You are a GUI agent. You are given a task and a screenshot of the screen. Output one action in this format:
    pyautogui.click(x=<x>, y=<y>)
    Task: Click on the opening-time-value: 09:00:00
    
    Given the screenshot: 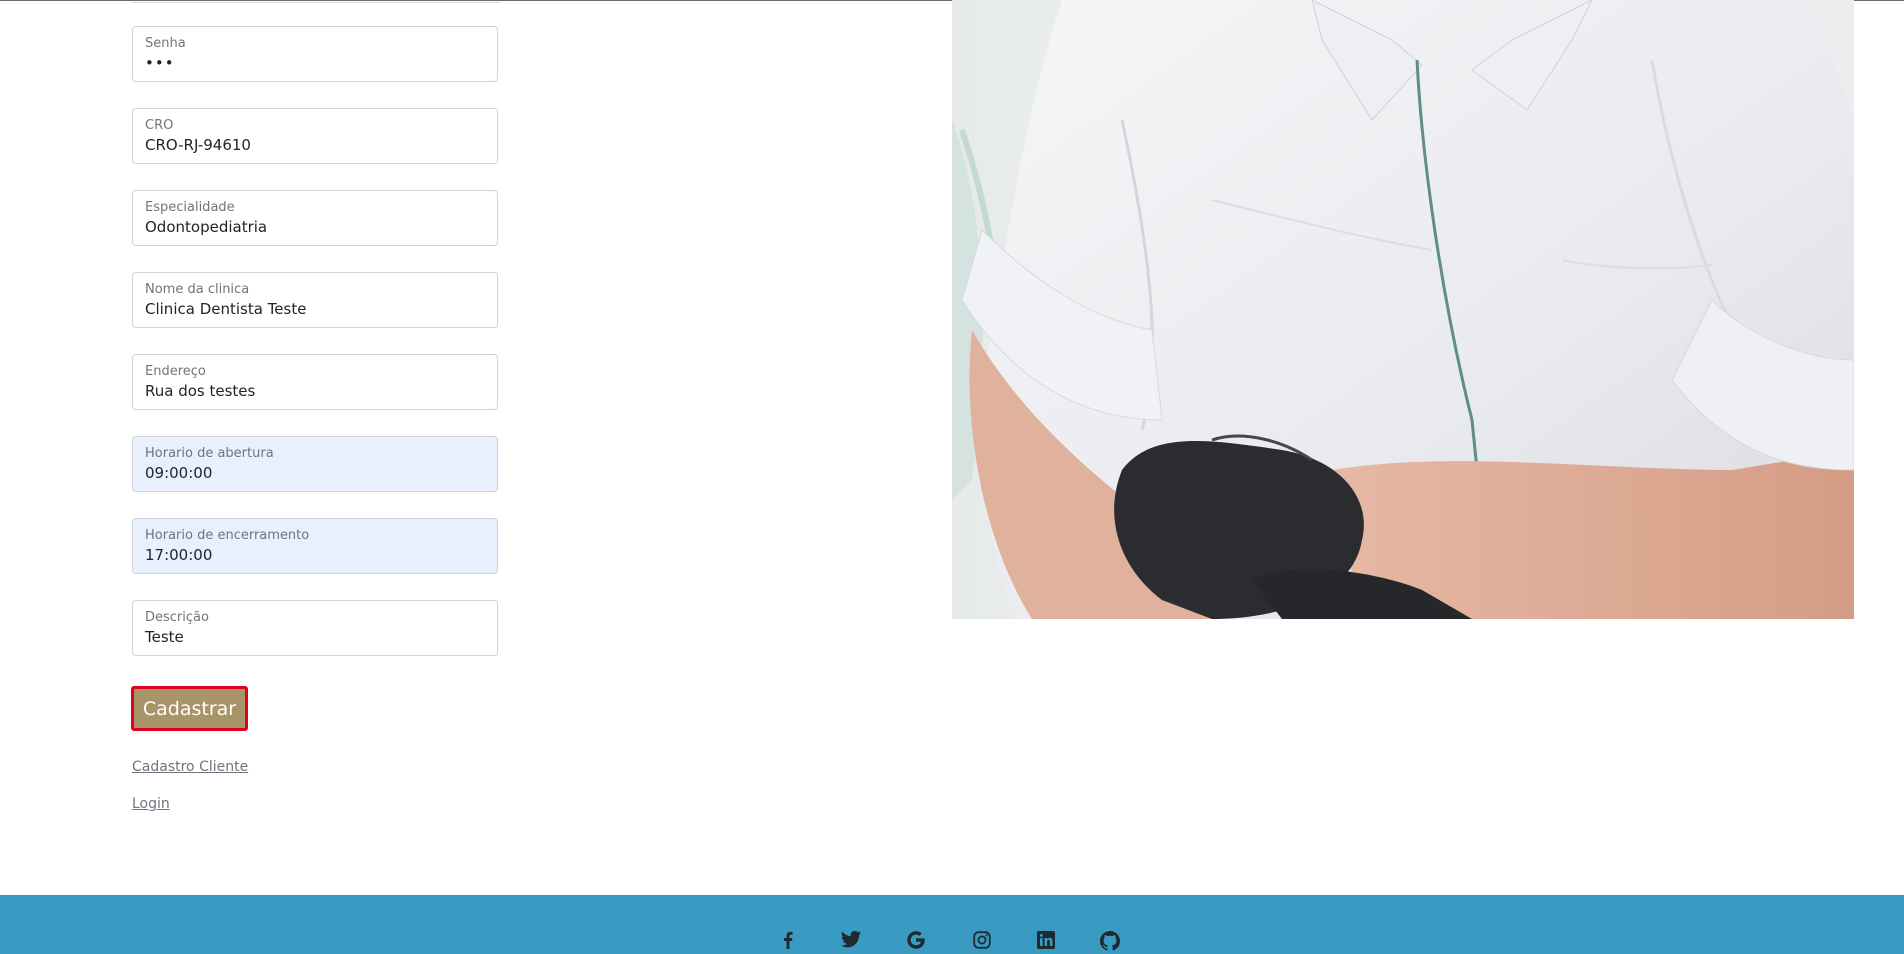 What is the action you would take?
    pyautogui.click(x=179, y=473)
    